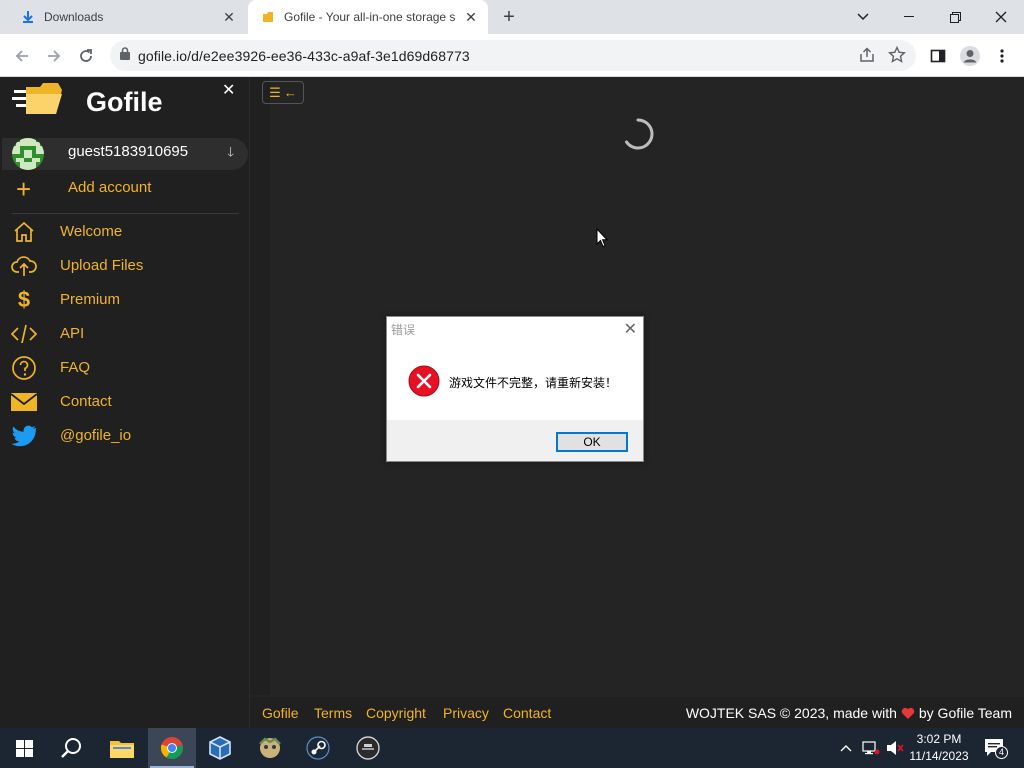 The width and height of the screenshot is (1024, 768). I want to click on network-icon, so click(871, 748).